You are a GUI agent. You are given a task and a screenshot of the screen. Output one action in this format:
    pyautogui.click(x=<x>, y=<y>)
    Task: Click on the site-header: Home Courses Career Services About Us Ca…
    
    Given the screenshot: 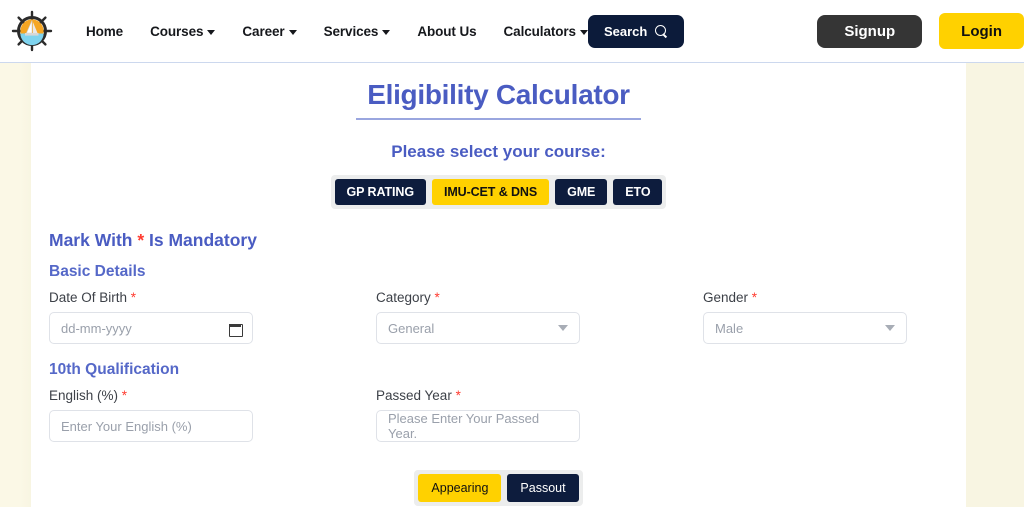 What is the action you would take?
    pyautogui.click(x=512, y=31)
    